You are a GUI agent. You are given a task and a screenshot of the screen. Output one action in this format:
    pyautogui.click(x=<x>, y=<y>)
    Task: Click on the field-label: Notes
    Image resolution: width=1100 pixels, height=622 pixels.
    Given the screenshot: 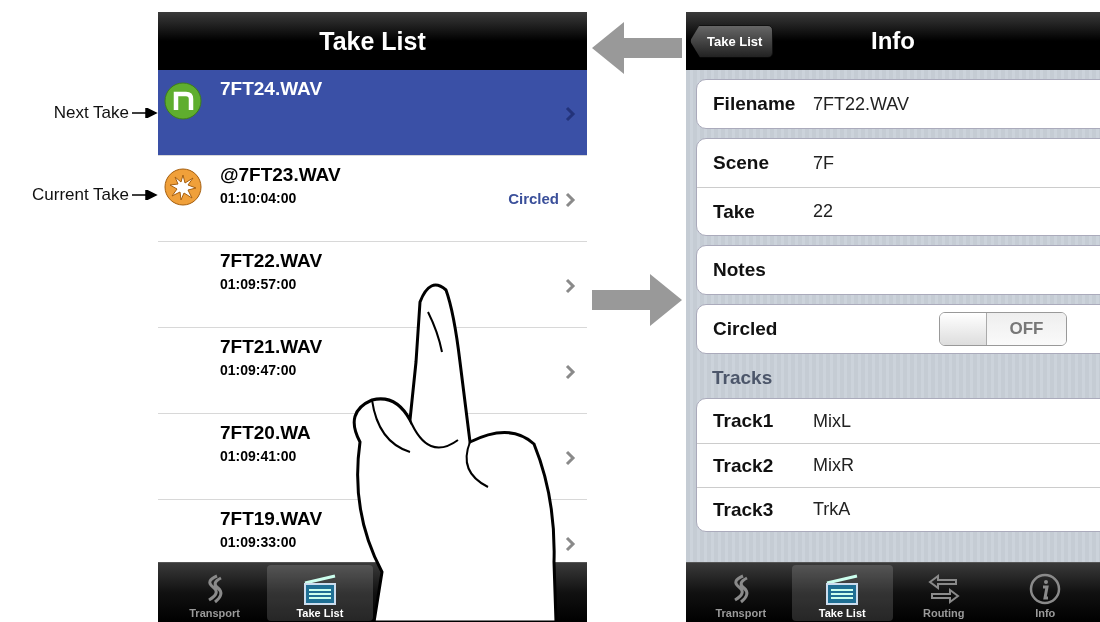 What is the action you would take?
    pyautogui.click(x=740, y=270)
    